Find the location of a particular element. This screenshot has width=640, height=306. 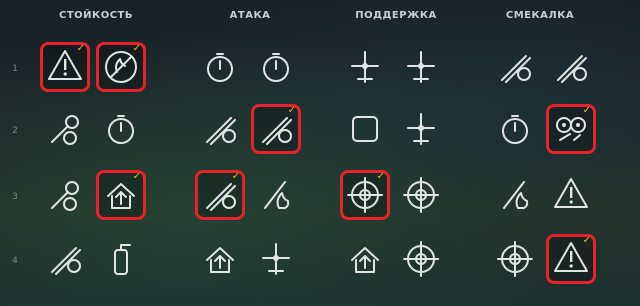

skill-mine-plus is located at coordinates (571, 67).